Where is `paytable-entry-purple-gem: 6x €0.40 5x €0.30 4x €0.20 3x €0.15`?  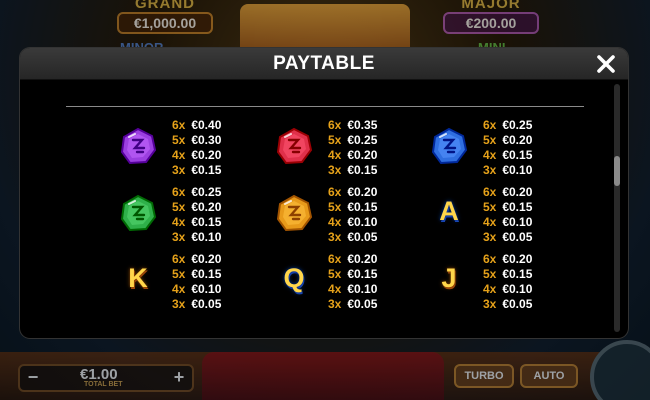 paytable-entry-purple-gem: 6x €0.40 5x €0.30 4x €0.20 3x €0.15 is located at coordinates (208, 150).